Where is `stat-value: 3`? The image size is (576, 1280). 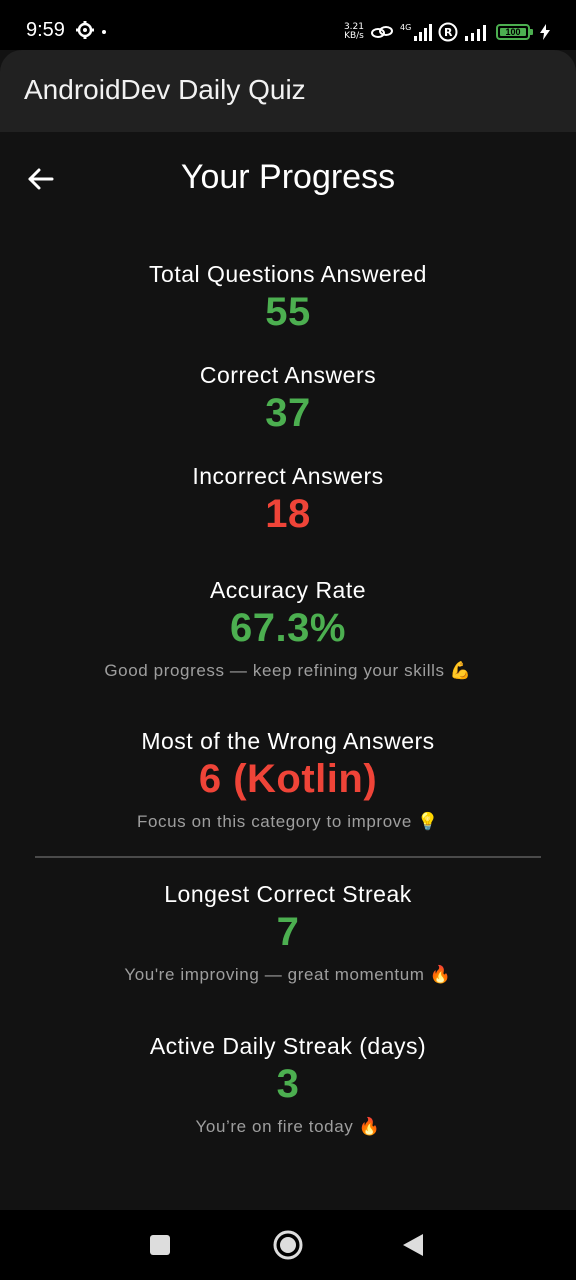 stat-value: 3 is located at coordinates (288, 1084).